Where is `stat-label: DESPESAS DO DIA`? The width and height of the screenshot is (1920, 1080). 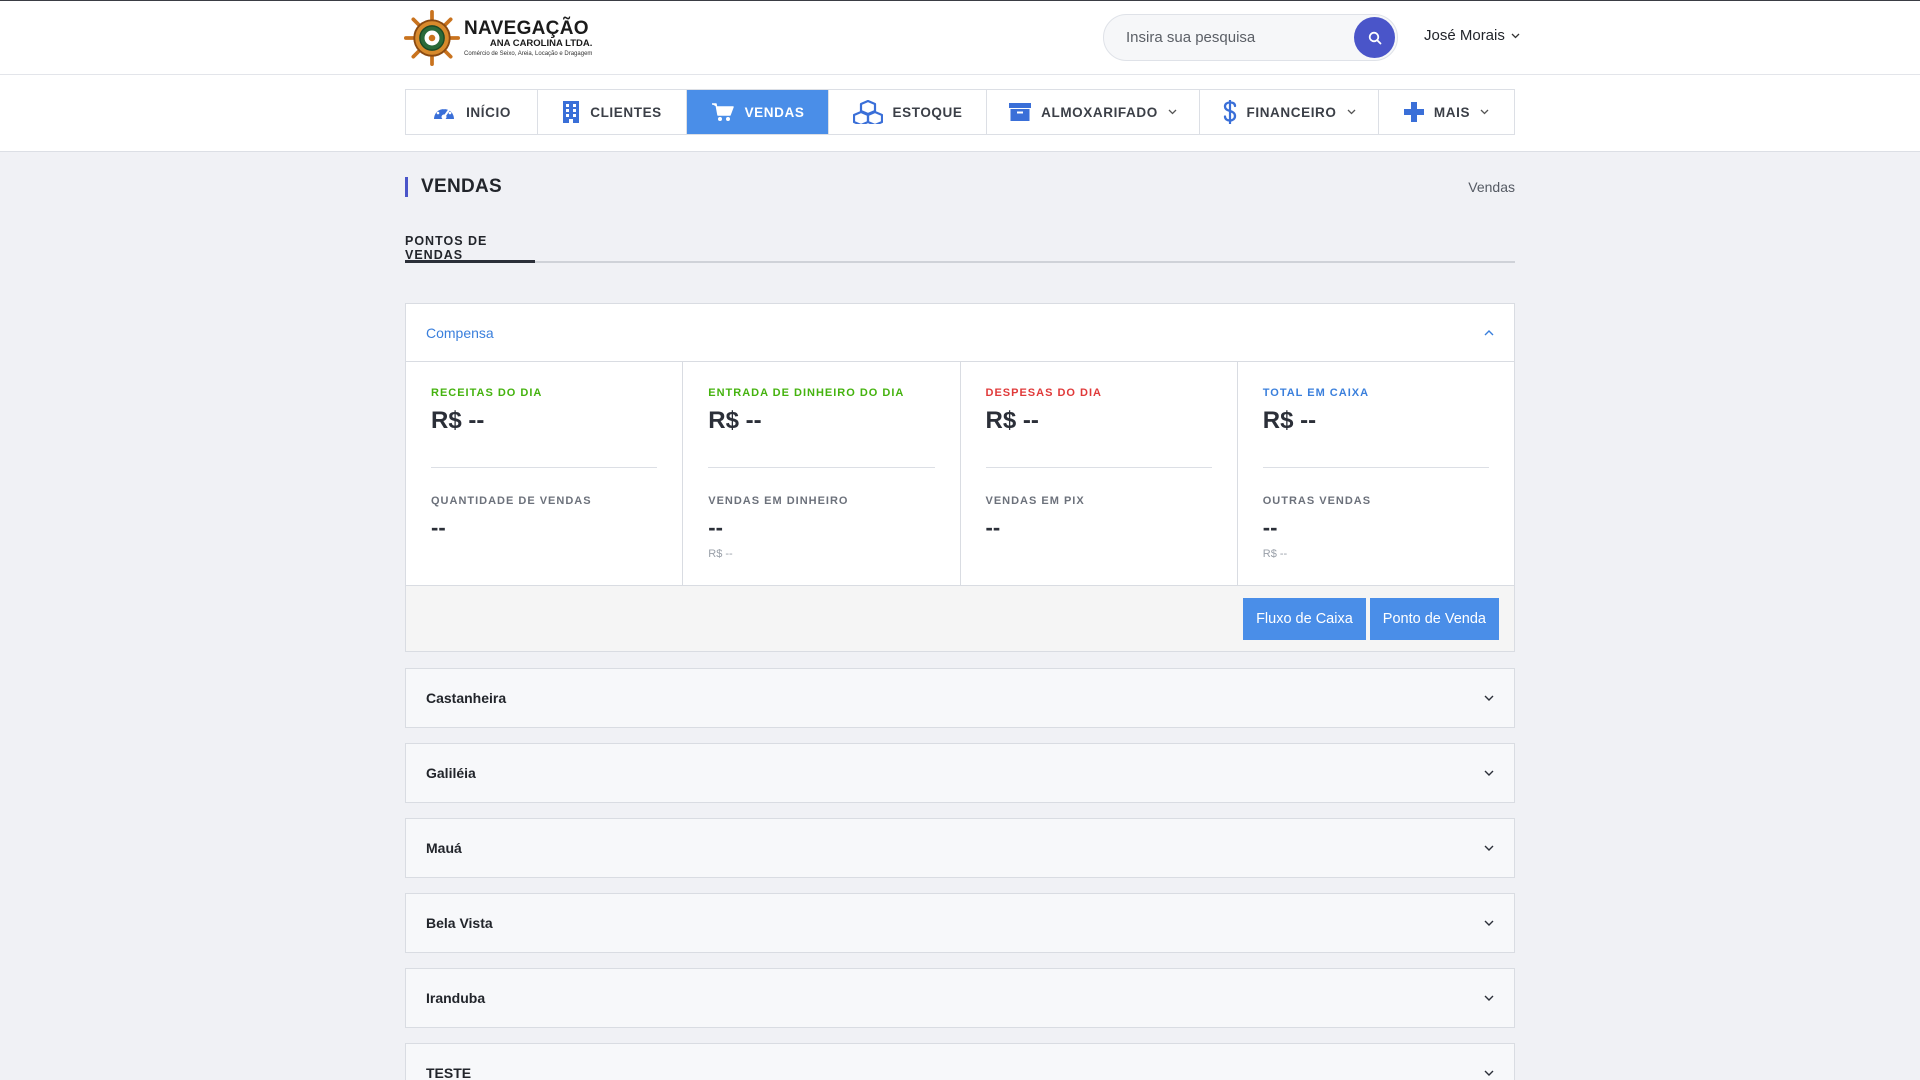 stat-label: DESPESAS DO DIA is located at coordinates (1043, 393).